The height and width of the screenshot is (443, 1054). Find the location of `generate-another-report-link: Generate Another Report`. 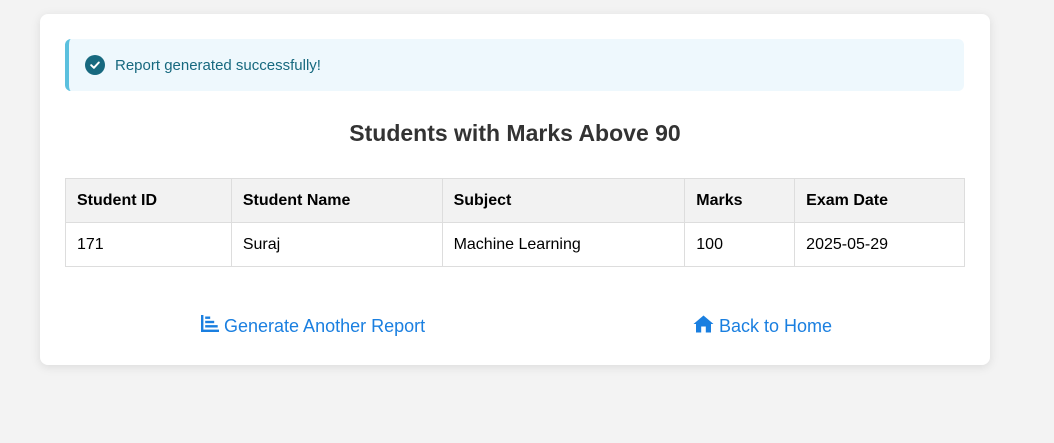

generate-another-report-link: Generate Another Report is located at coordinates (313, 326).